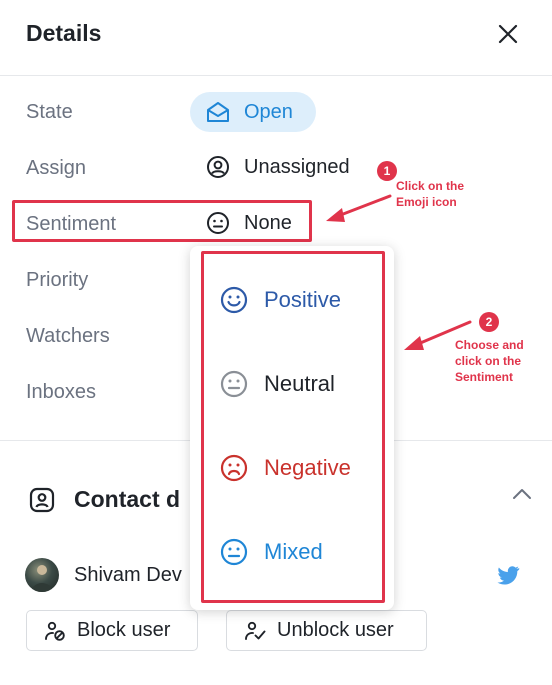 Image resolution: width=552 pixels, height=685 pixels. Describe the element at coordinates (522, 494) in the screenshot. I see `chevron-up-icon` at that location.